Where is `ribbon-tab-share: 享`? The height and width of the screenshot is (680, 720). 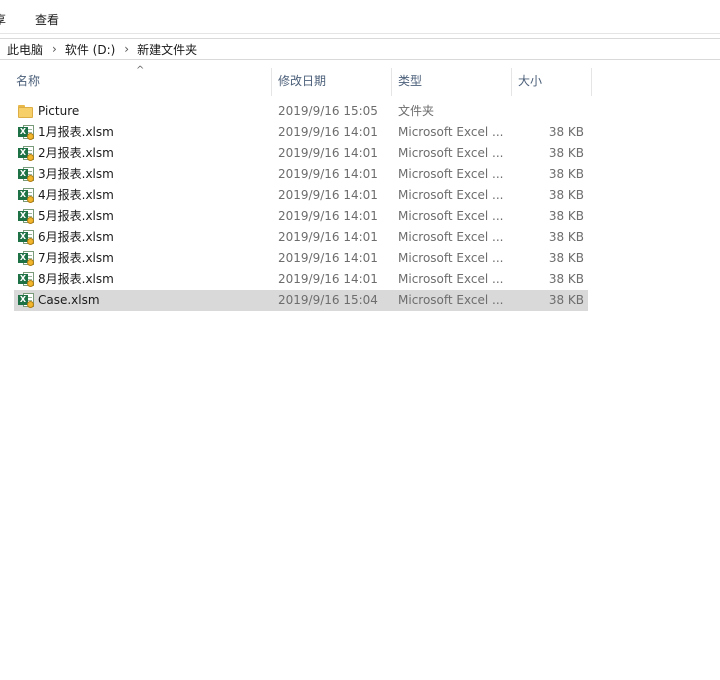 ribbon-tab-share: 享 is located at coordinates (3, 19).